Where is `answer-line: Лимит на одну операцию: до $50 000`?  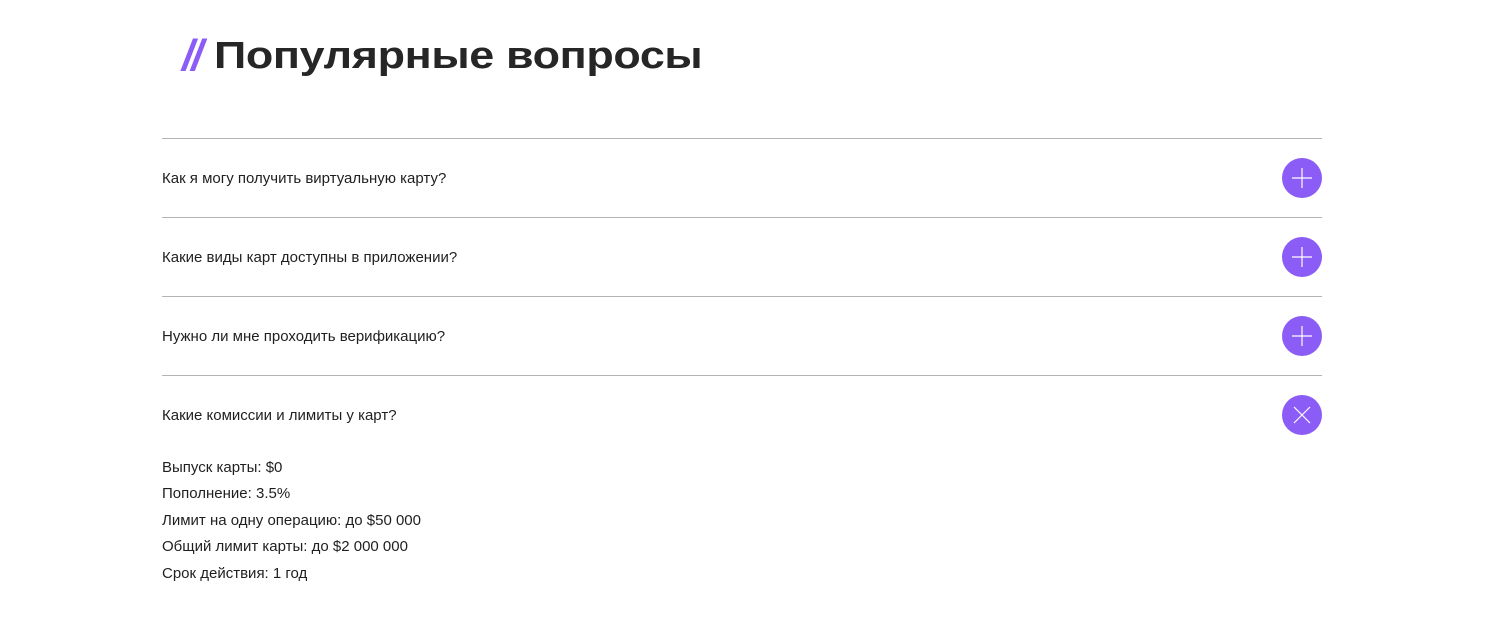
answer-line: Лимит на одну операцию: до $50 000 is located at coordinates (291, 520).